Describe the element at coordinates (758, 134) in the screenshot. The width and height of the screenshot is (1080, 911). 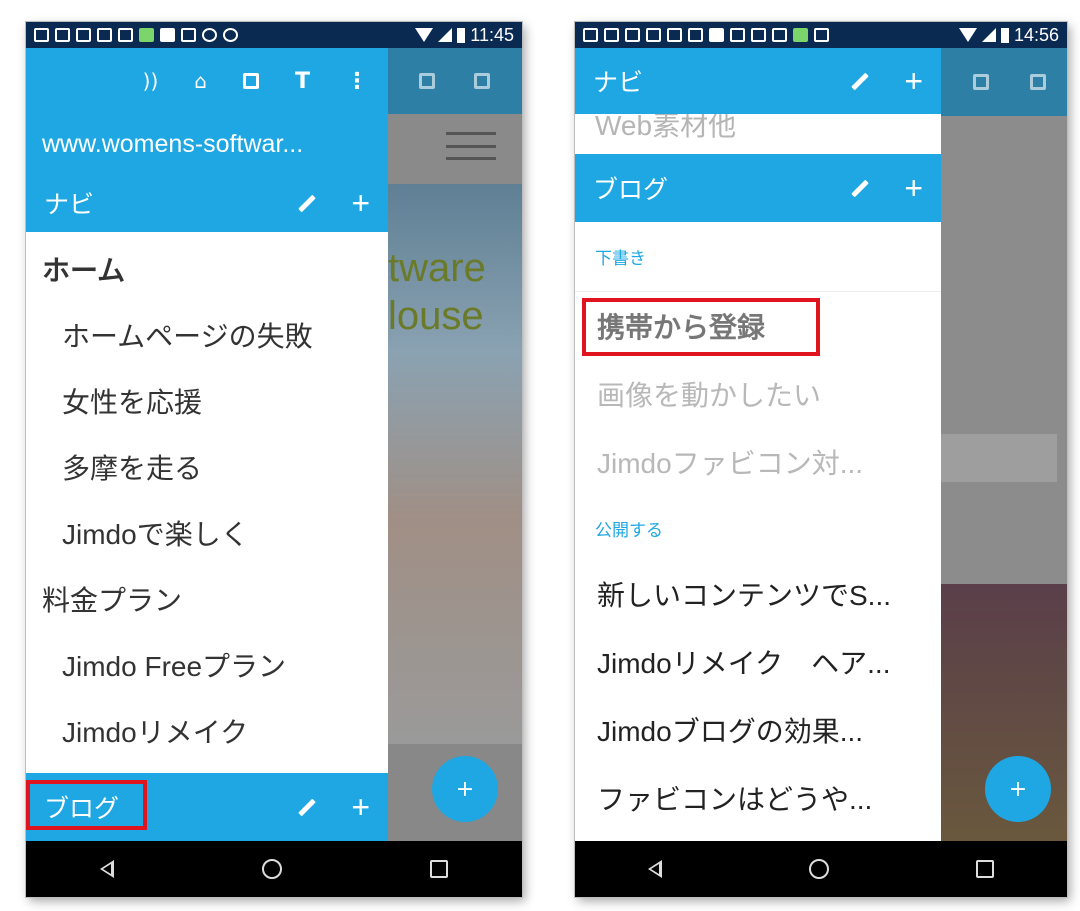
I see `faded-navi-item: Web素材他` at that location.